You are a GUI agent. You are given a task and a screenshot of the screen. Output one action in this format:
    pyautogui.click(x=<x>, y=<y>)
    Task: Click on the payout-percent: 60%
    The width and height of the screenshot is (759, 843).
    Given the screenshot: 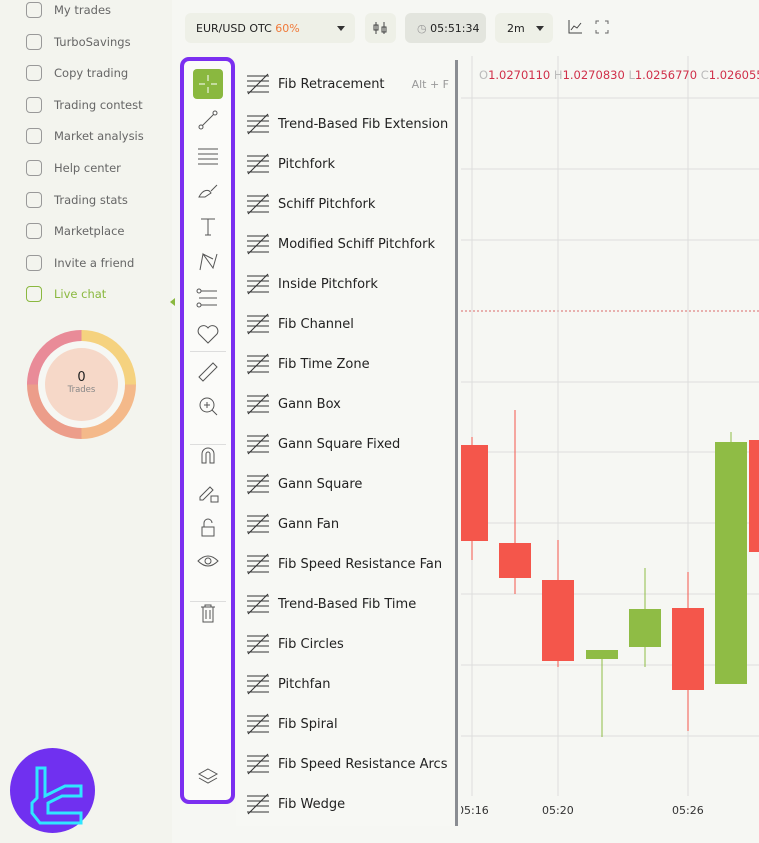 What is the action you would take?
    pyautogui.click(x=287, y=28)
    